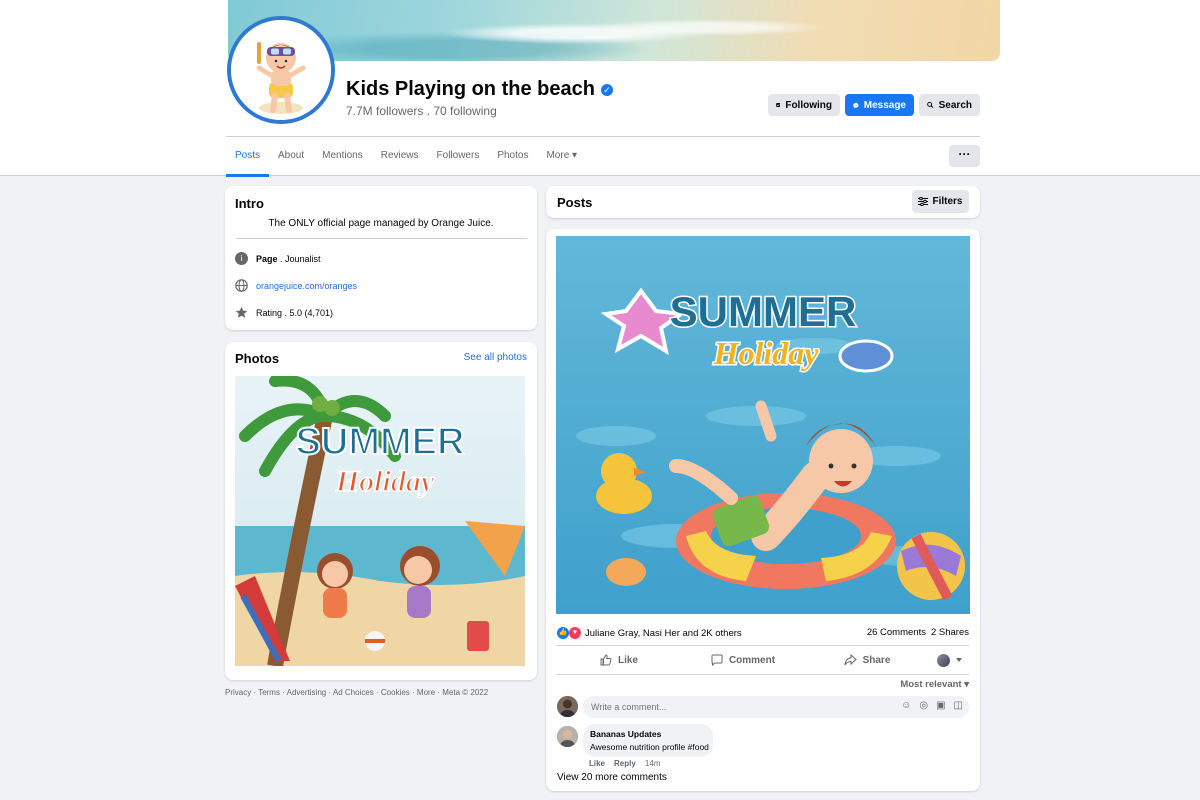 The height and width of the screenshot is (800, 1200). Describe the element at coordinates (778, 105) in the screenshot. I see `following-check-icon` at that location.